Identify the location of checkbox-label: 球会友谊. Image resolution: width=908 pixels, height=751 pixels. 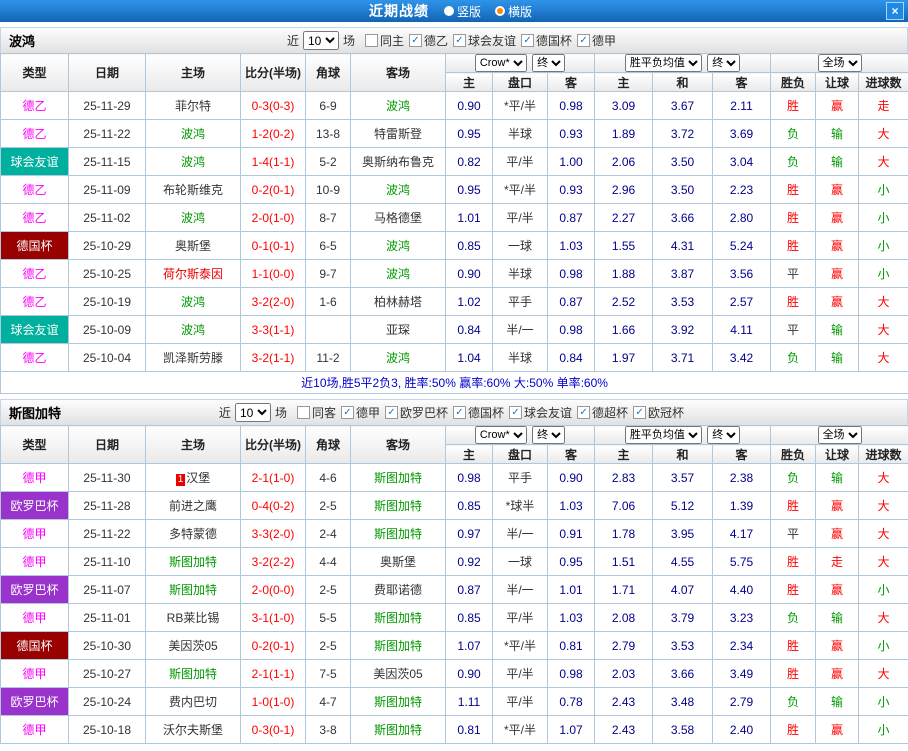
(492, 41).